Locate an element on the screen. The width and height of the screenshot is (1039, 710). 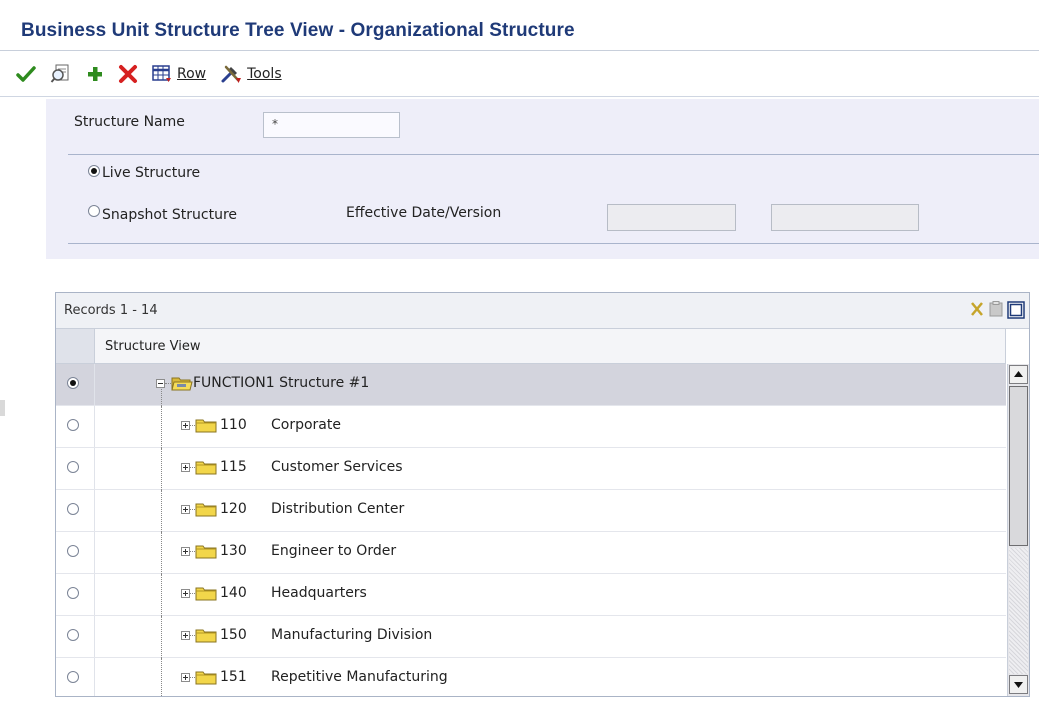
version-field is located at coordinates (845, 217).